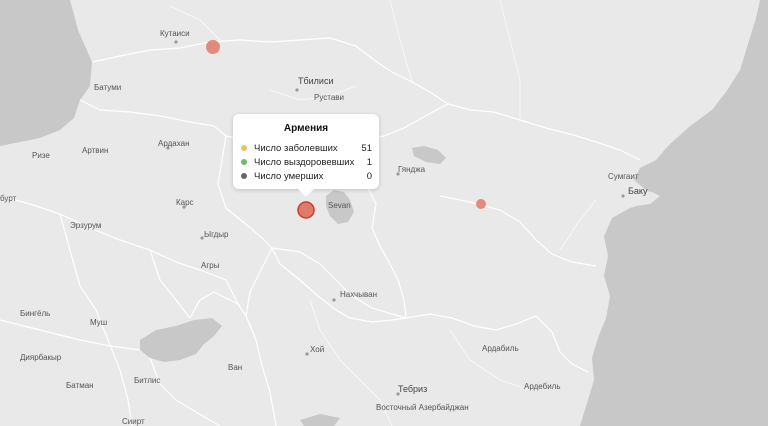 The image size is (768, 426). What do you see at coordinates (500, 348) in the screenshot?
I see `city-label-ardabil-1: Ардабиль` at bounding box center [500, 348].